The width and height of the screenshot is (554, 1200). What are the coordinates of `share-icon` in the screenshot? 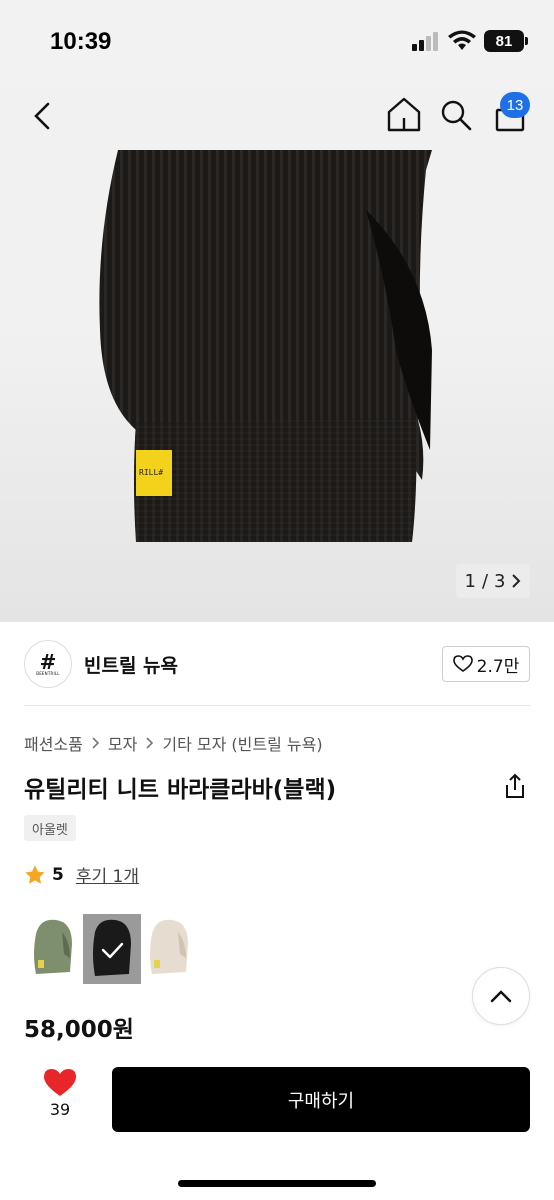 It's located at (515, 785).